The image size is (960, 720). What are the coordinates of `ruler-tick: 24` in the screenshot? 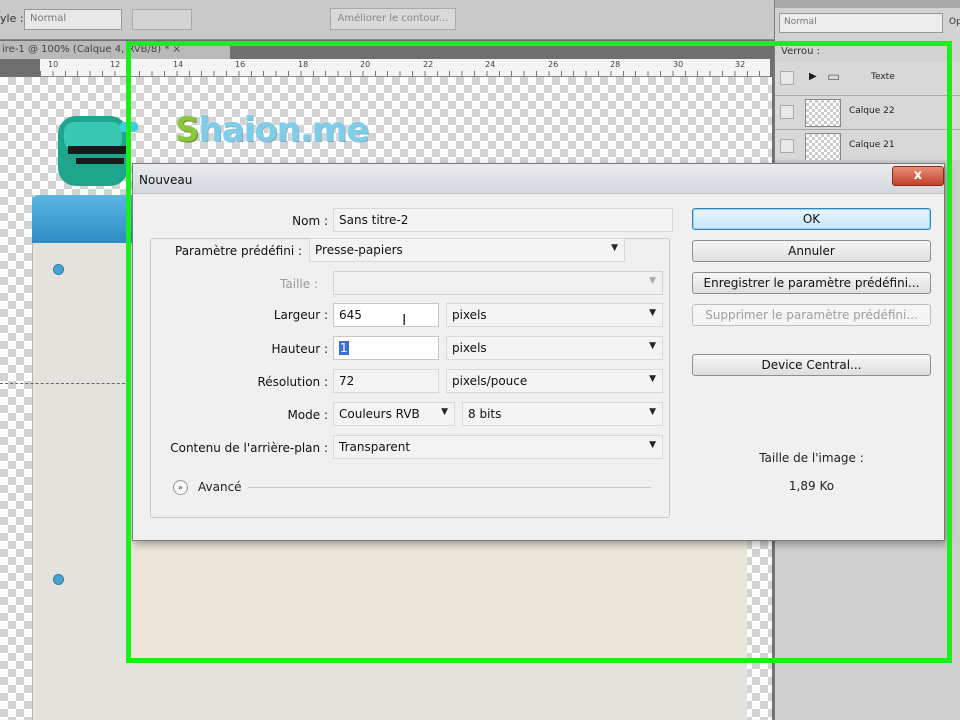 It's located at (490, 64).